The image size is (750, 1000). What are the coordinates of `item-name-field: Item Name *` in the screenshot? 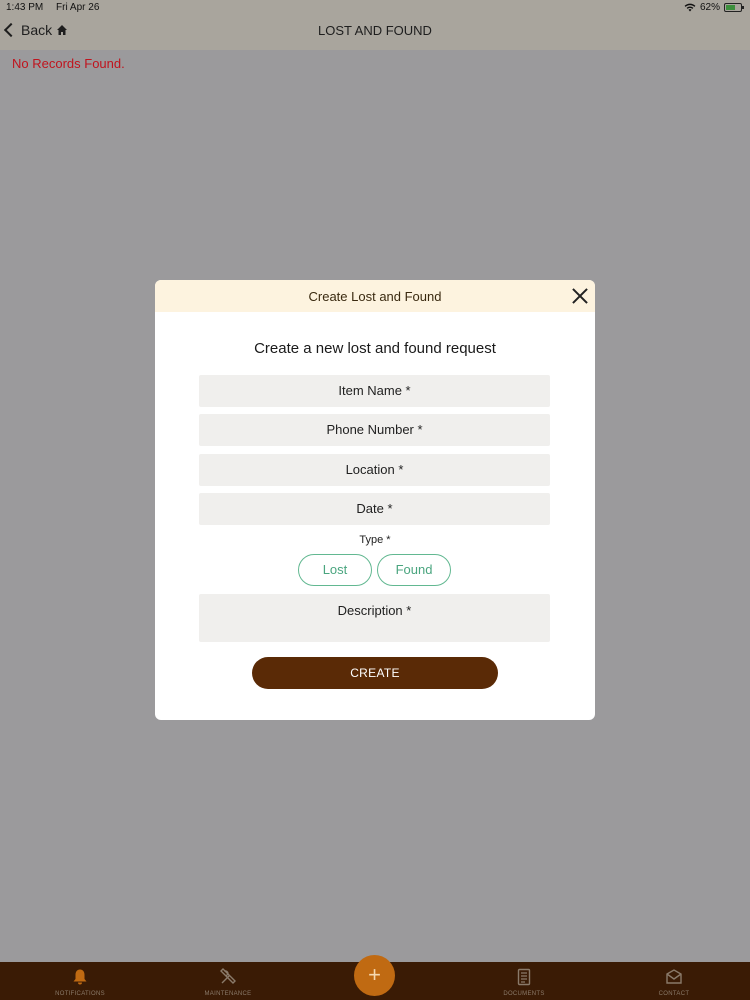 It's located at (374, 391).